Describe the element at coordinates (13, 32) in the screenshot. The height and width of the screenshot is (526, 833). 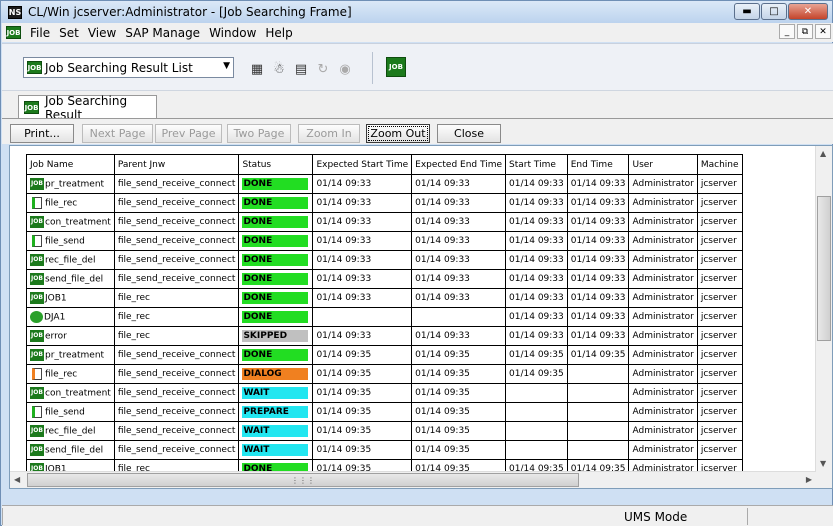
I see `job-window-icon: JOB` at that location.